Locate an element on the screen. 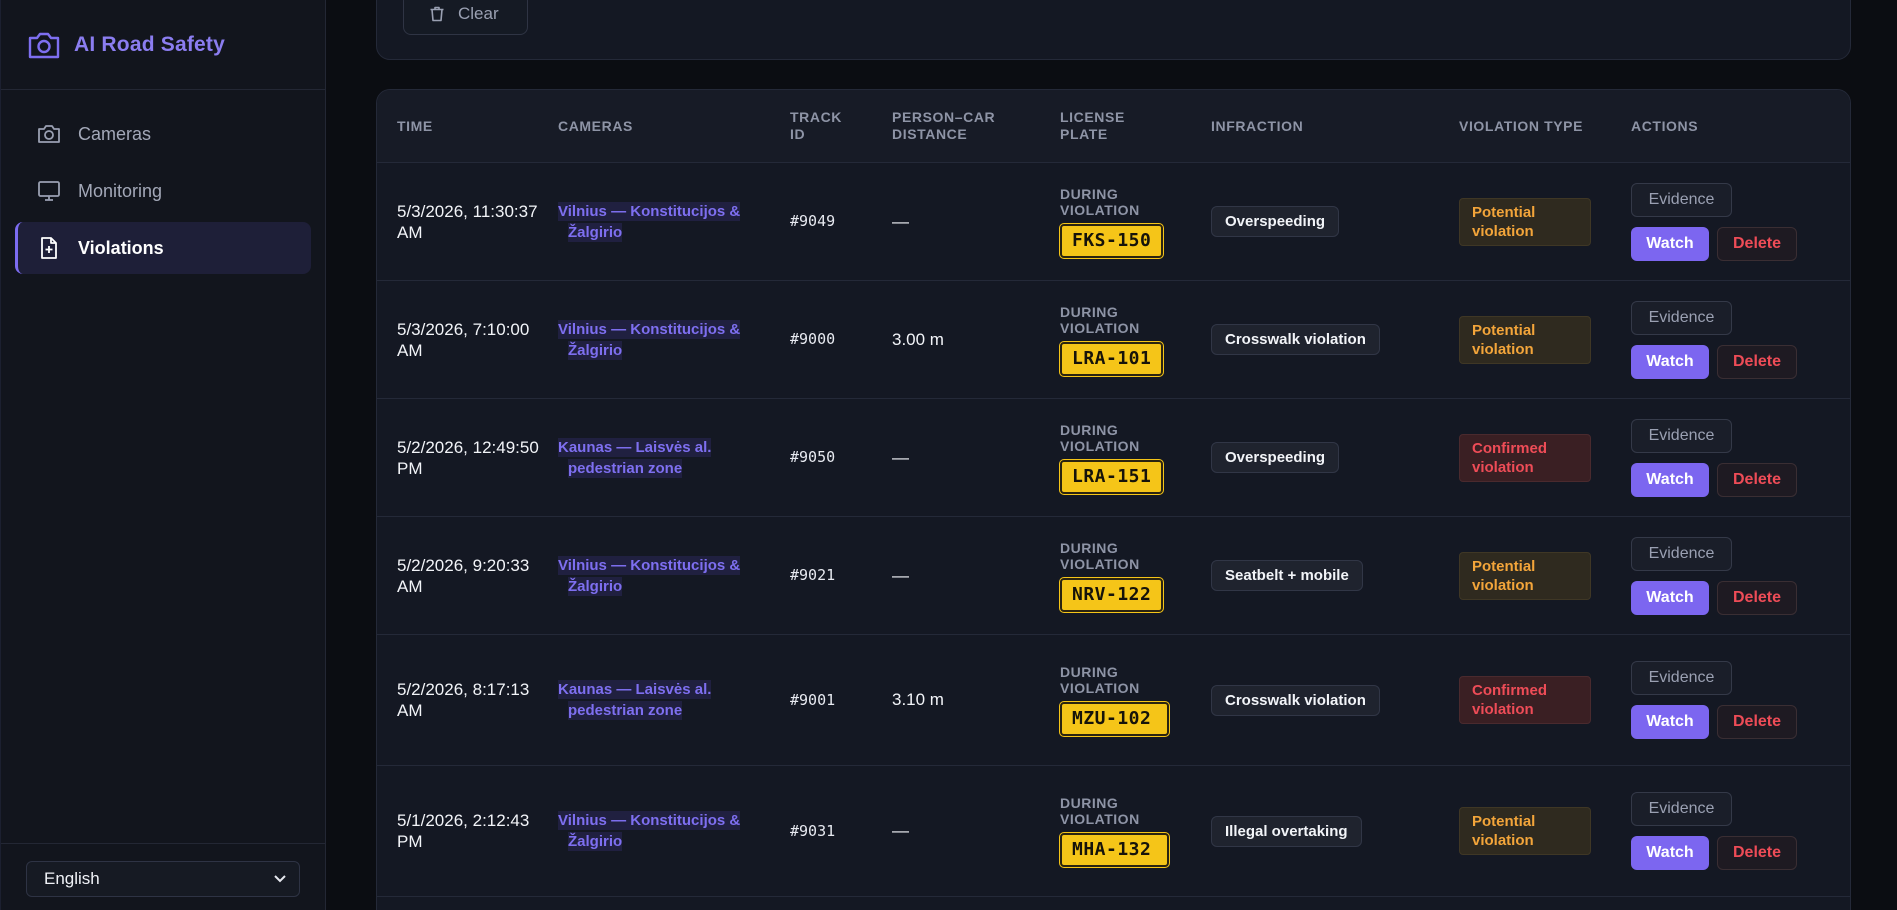 Image resolution: width=1897 pixels, height=910 pixels. distance-value: 3.10 m is located at coordinates (918, 699).